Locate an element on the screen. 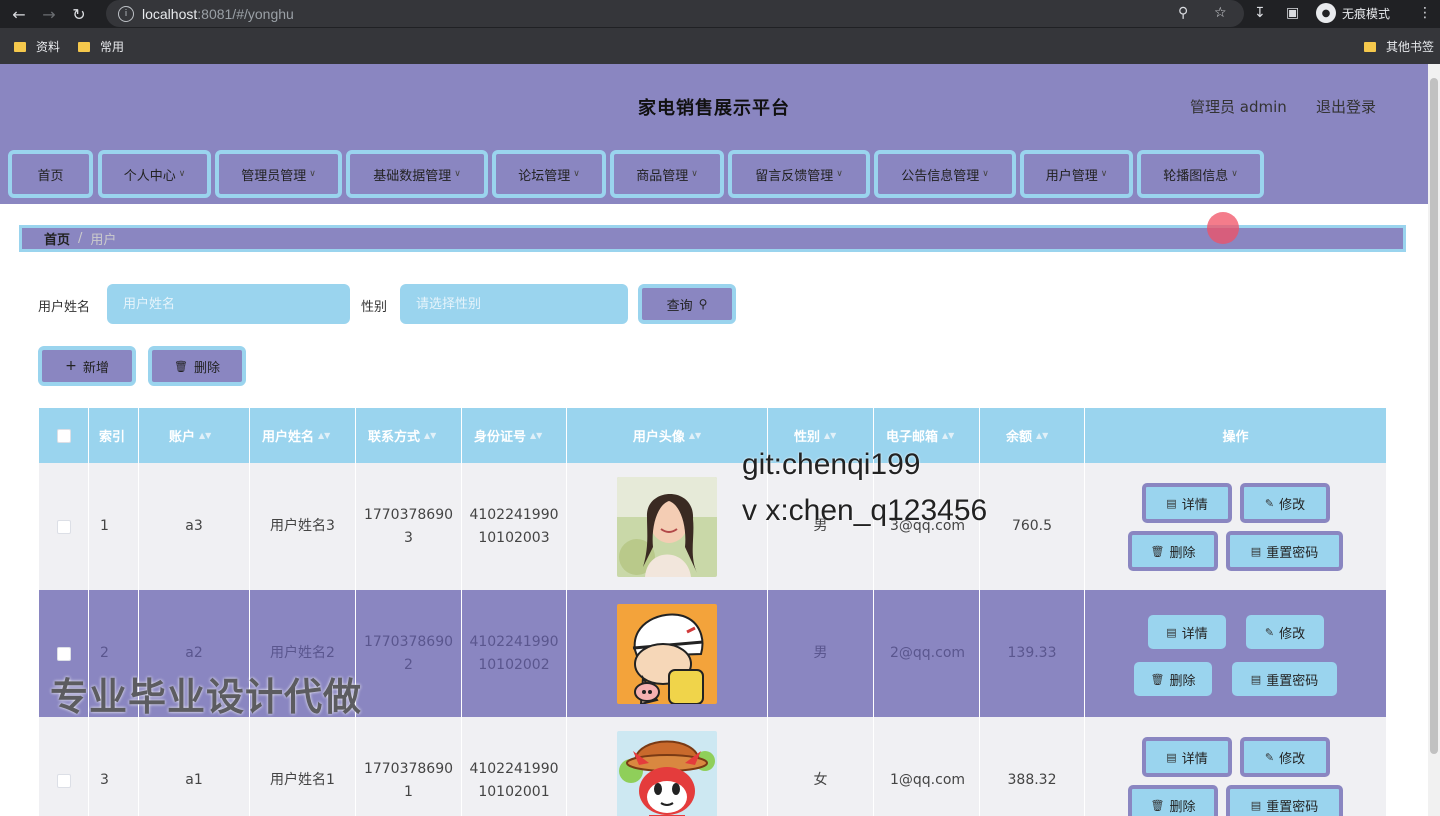 This screenshot has height=816, width=1440. menu-forum: 论坛管理 ∨ is located at coordinates (549, 174).